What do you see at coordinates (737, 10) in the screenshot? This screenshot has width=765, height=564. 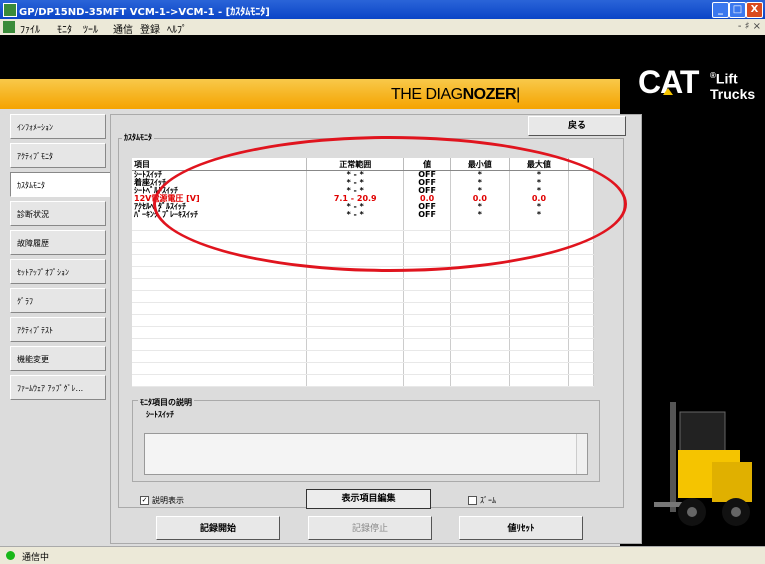 I see `maximize-button: □` at bounding box center [737, 10].